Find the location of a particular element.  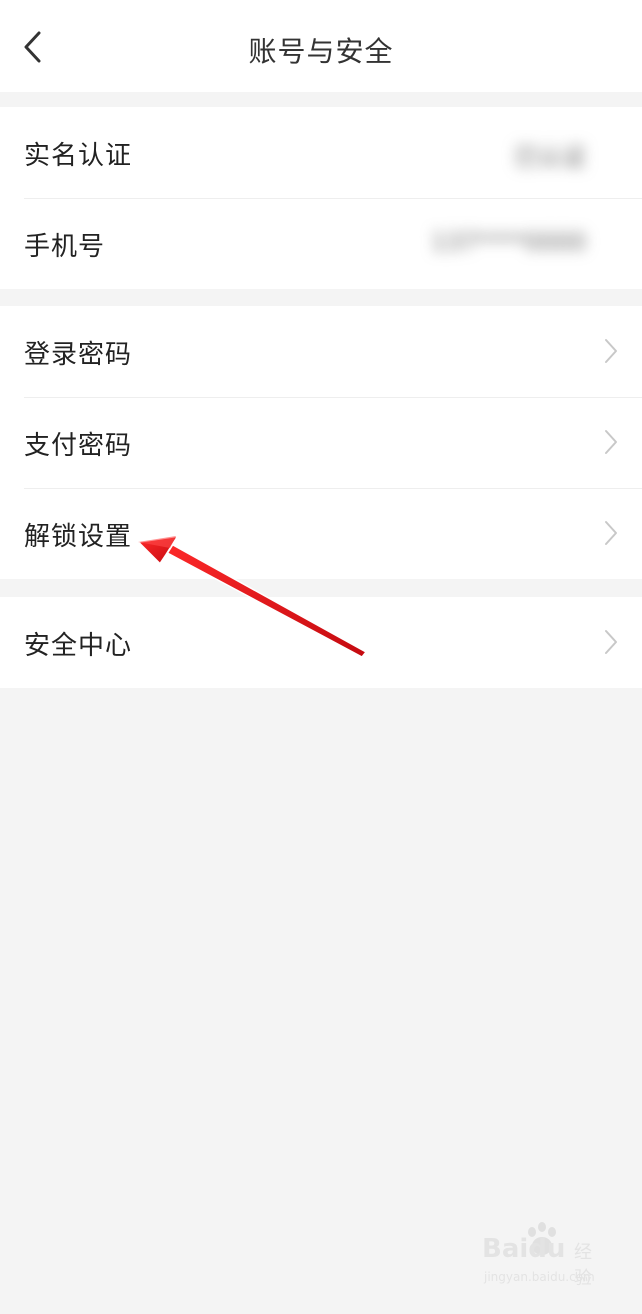

row-label: 登录密码 is located at coordinates (78, 355).